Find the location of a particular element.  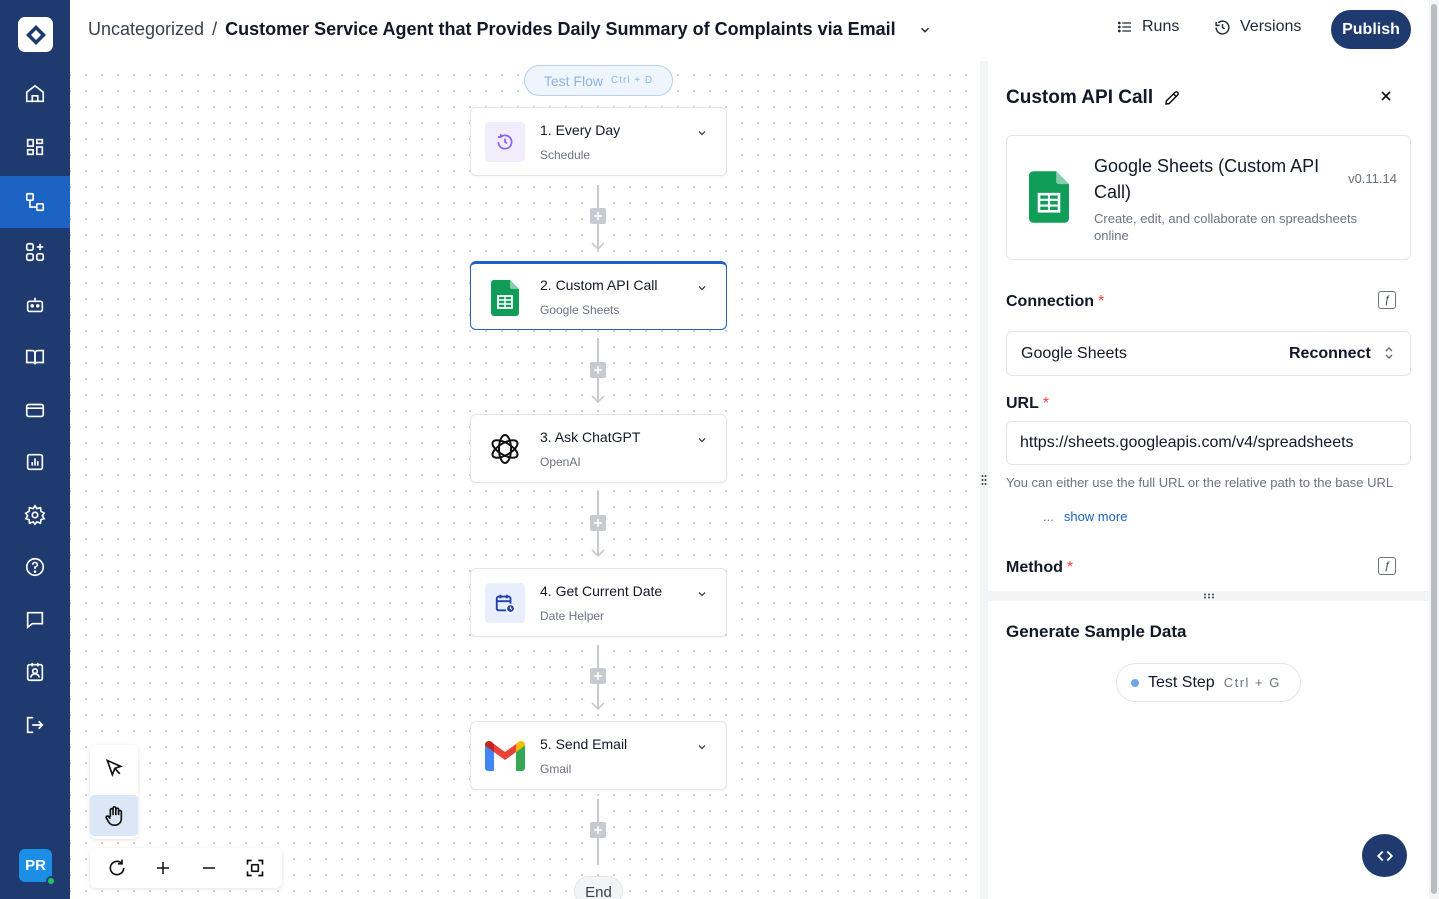

piece-name: Google Sheets (Custom API Call) is located at coordinates (1207, 179).